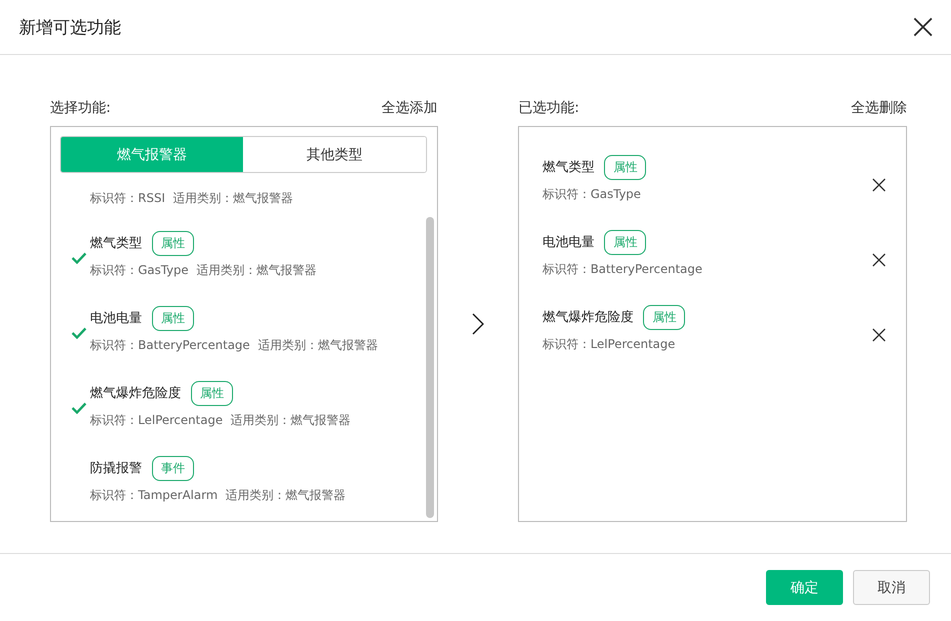  What do you see at coordinates (70, 27) in the screenshot?
I see `dialog-title: 新增可选功能` at bounding box center [70, 27].